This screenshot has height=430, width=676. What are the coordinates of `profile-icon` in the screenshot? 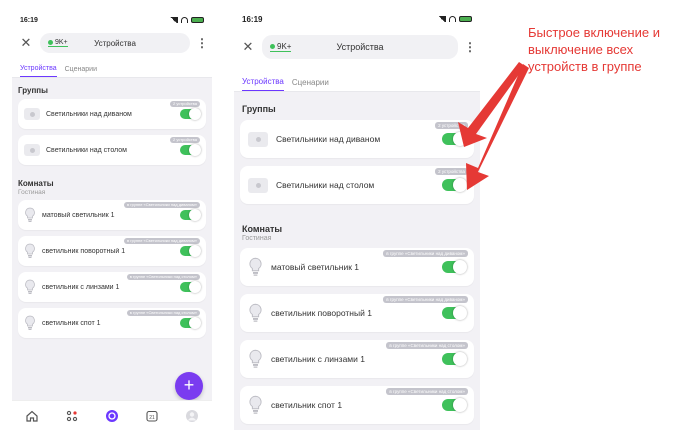 It's located at (192, 416).